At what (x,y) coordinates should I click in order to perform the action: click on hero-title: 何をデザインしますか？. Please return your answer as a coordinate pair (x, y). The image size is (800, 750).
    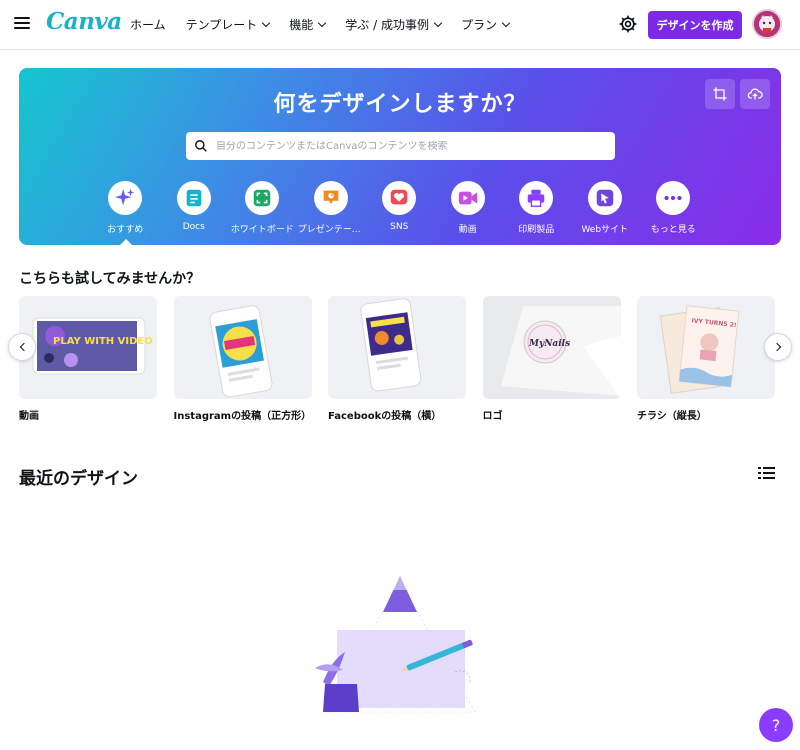
    Looking at the image, I should click on (400, 104).